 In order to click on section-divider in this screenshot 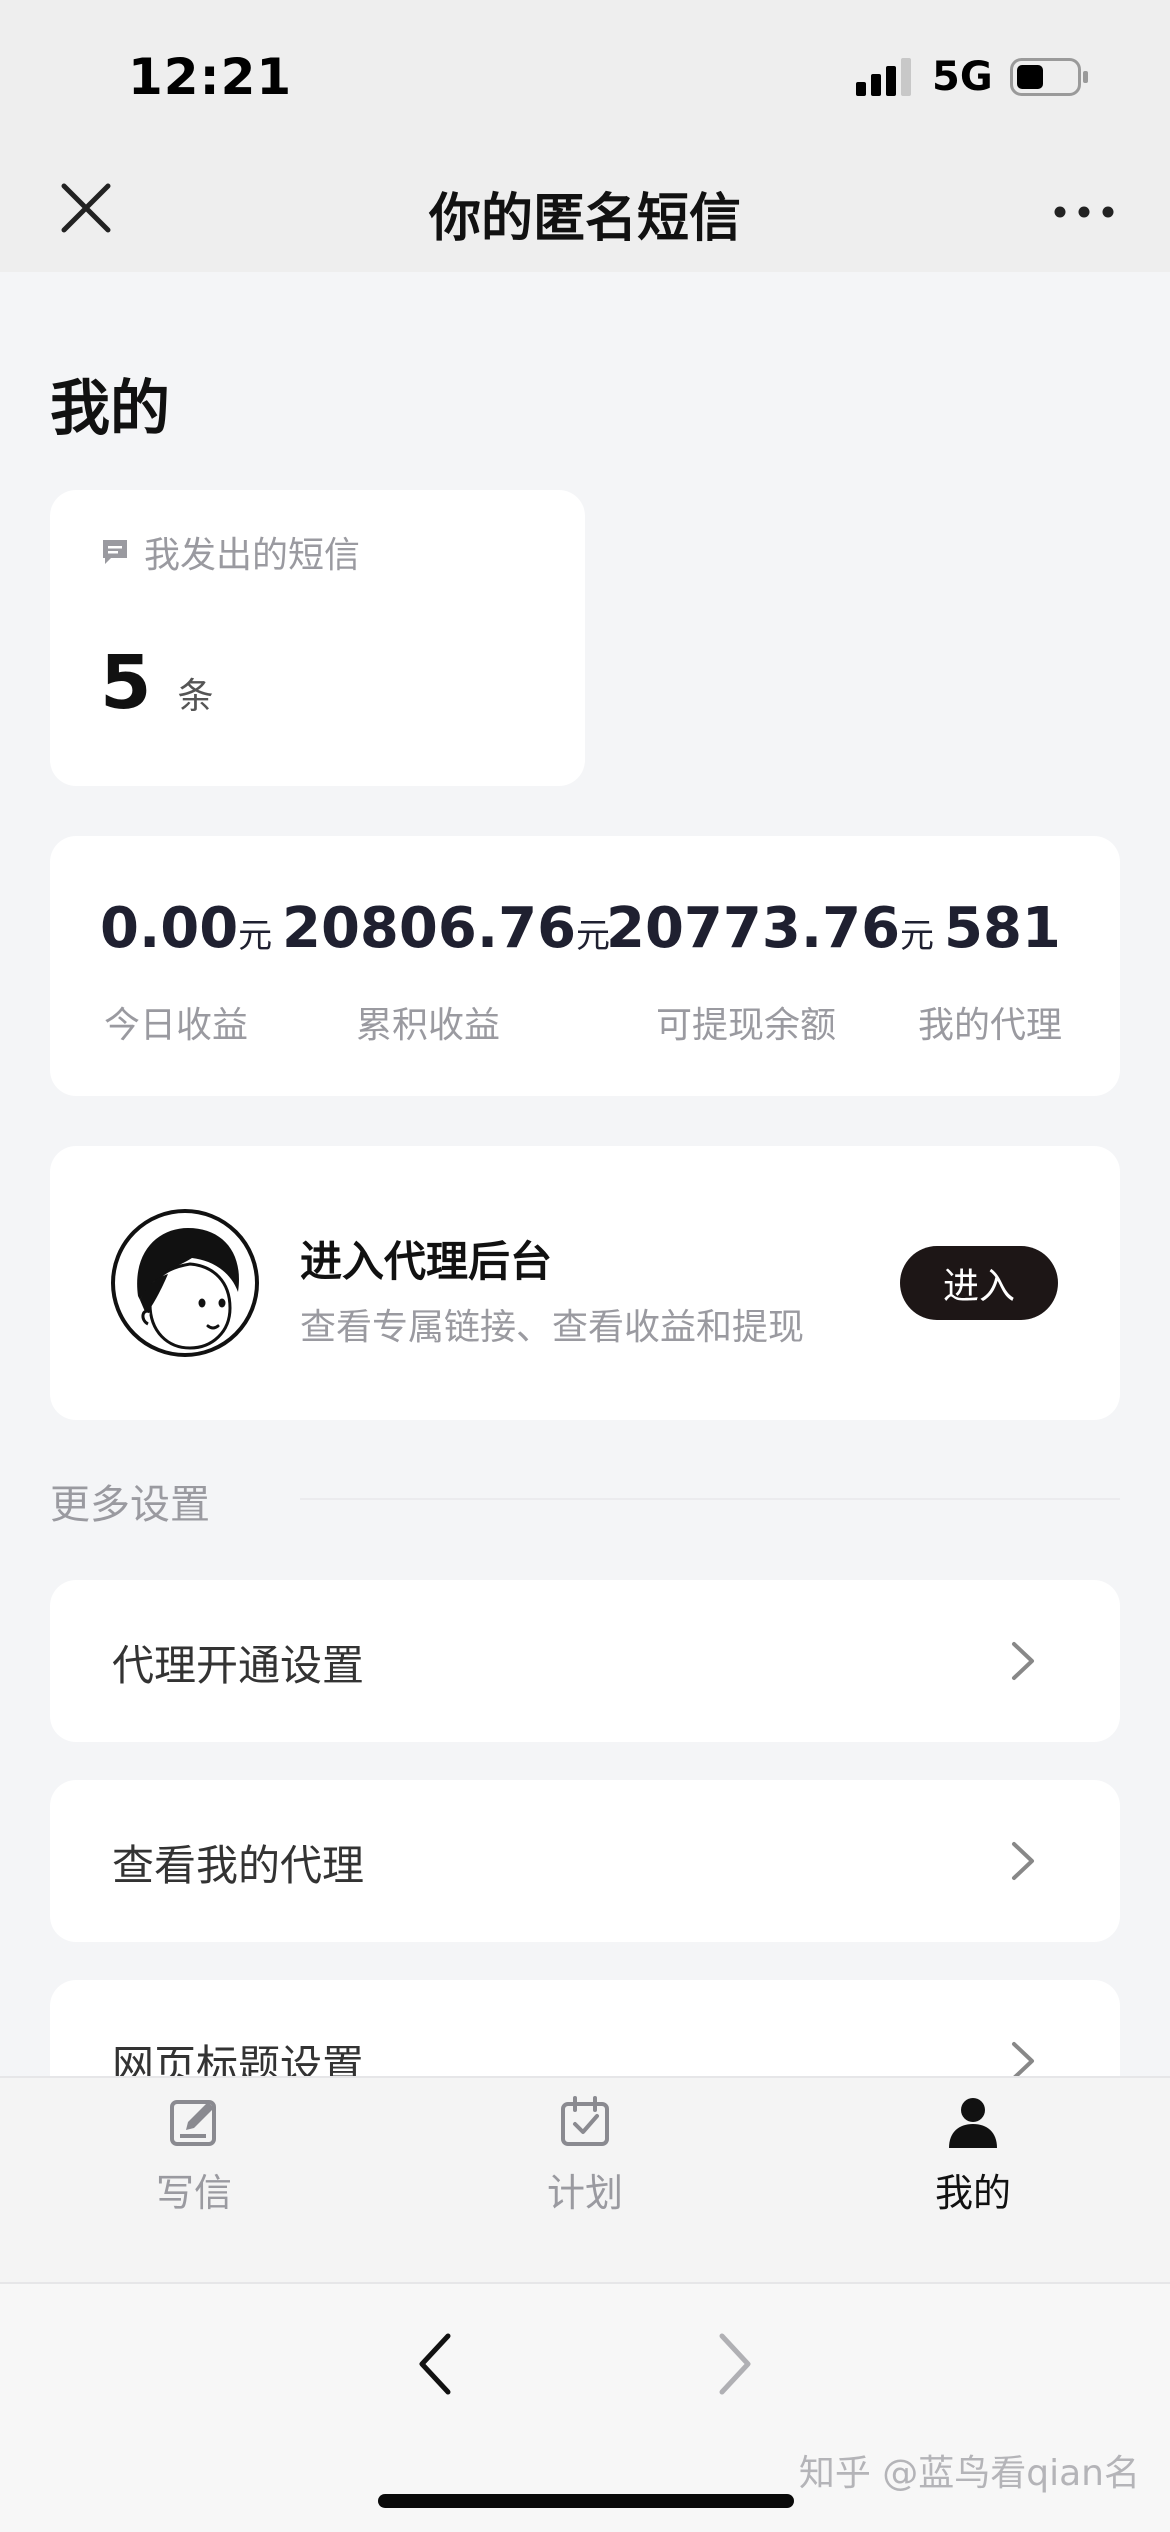, I will do `click(710, 1499)`.